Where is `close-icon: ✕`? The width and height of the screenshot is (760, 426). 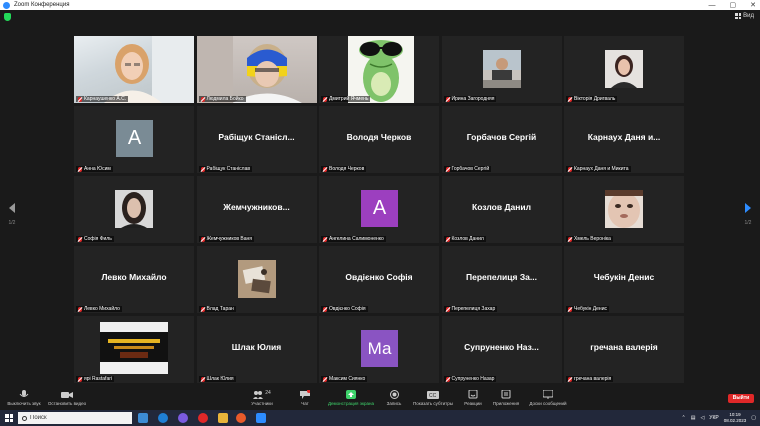
close-icon: ✕ is located at coordinates (753, 5).